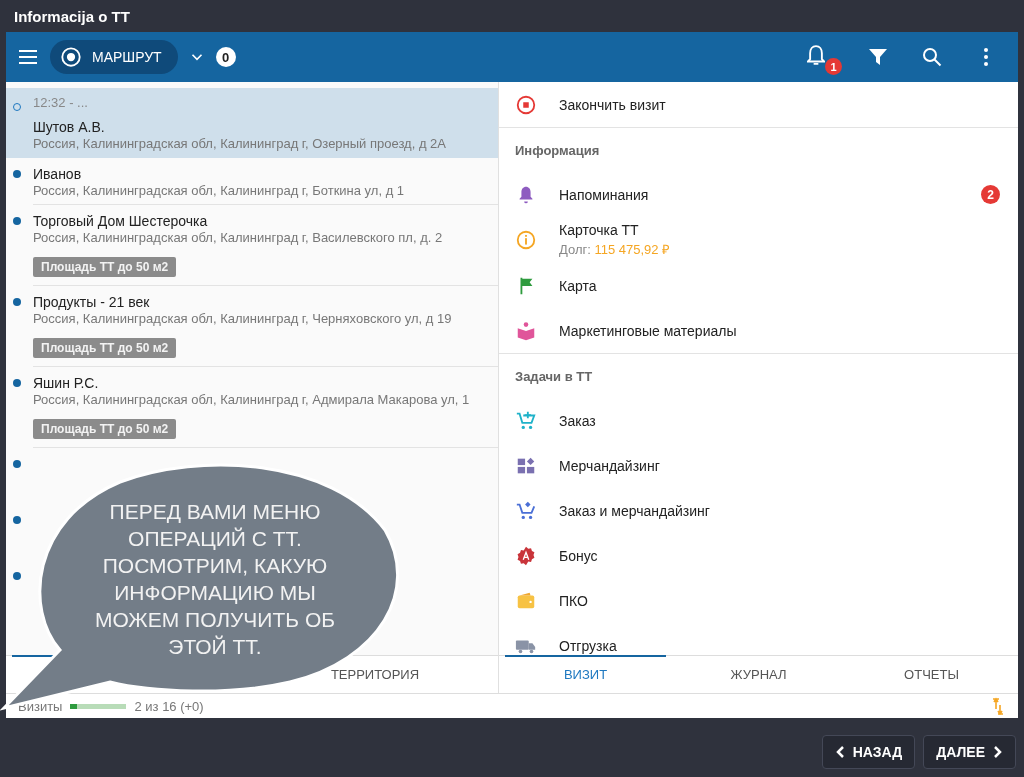 The height and width of the screenshot is (777, 1024). Describe the element at coordinates (554, 376) in the screenshot. I see `section-header: Задачи в ТТ` at that location.